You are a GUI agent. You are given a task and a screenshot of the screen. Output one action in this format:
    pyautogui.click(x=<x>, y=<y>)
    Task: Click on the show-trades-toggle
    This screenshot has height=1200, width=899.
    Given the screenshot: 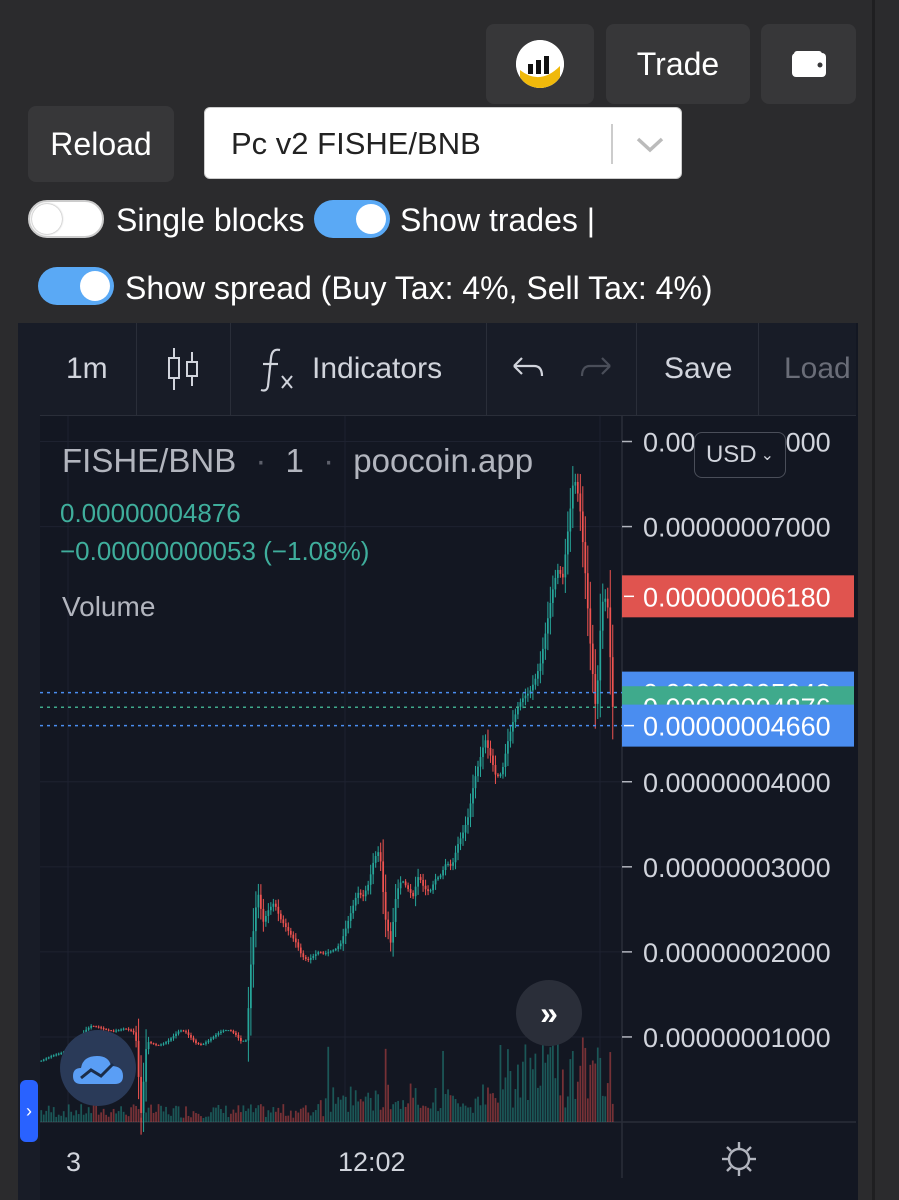 What is the action you would take?
    pyautogui.click(x=352, y=219)
    